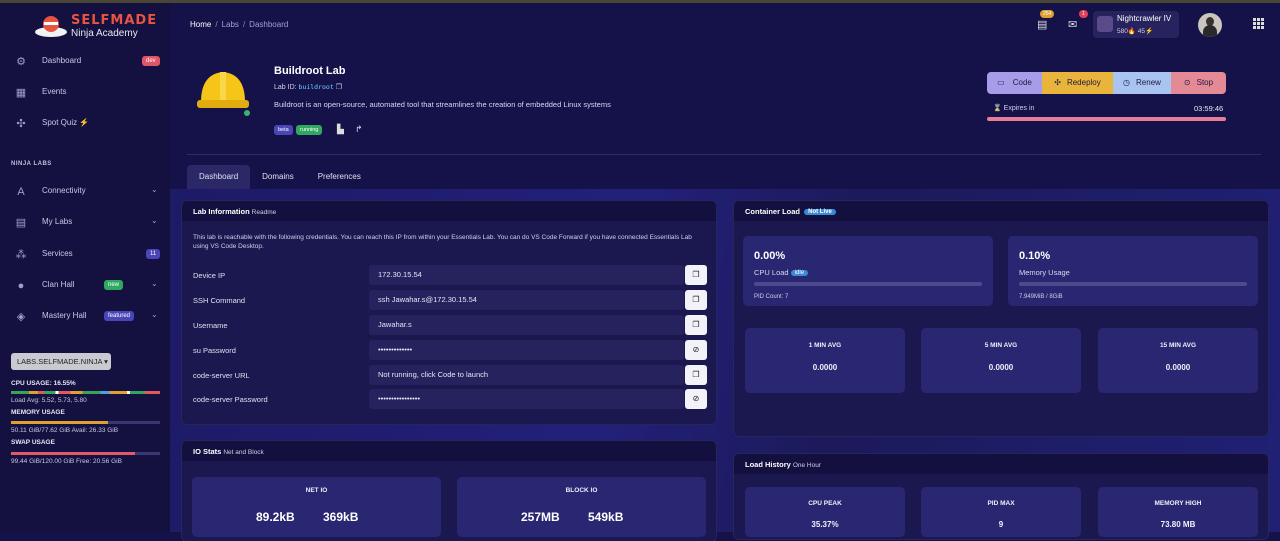 The height and width of the screenshot is (541, 1280). Describe the element at coordinates (526, 325) in the screenshot. I see `username-field: Jawahar.s` at that location.